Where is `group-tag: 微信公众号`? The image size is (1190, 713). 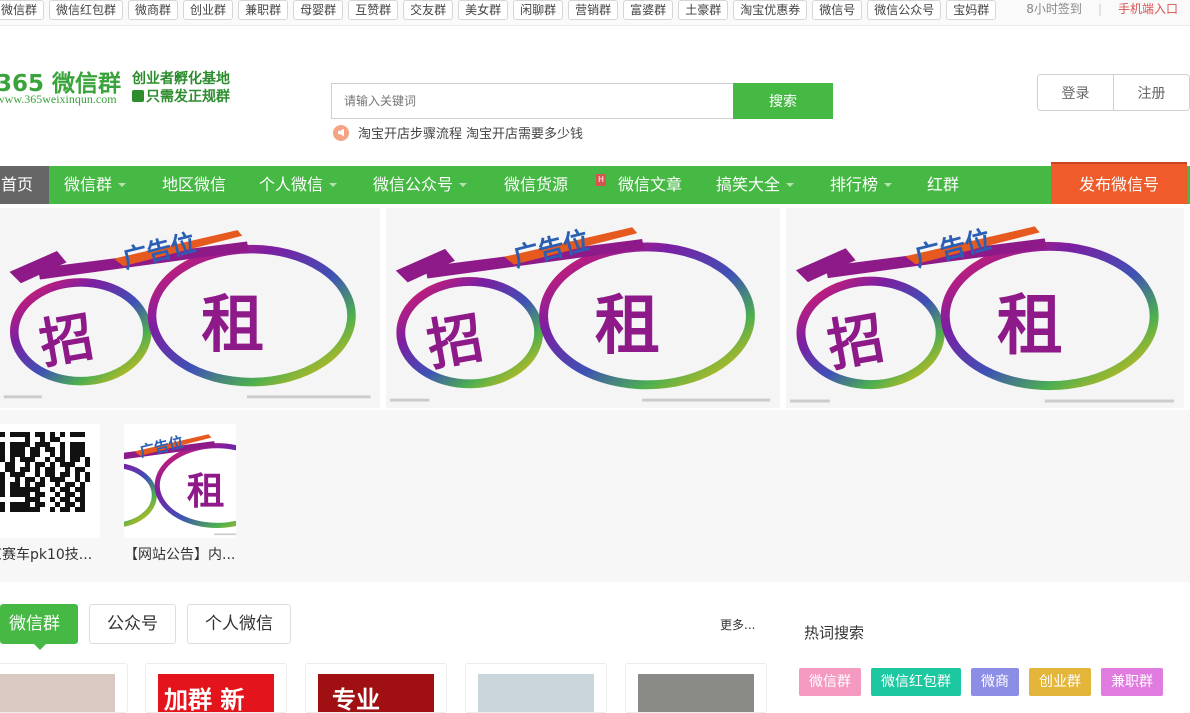
group-tag: 微信公众号 is located at coordinates (904, 10).